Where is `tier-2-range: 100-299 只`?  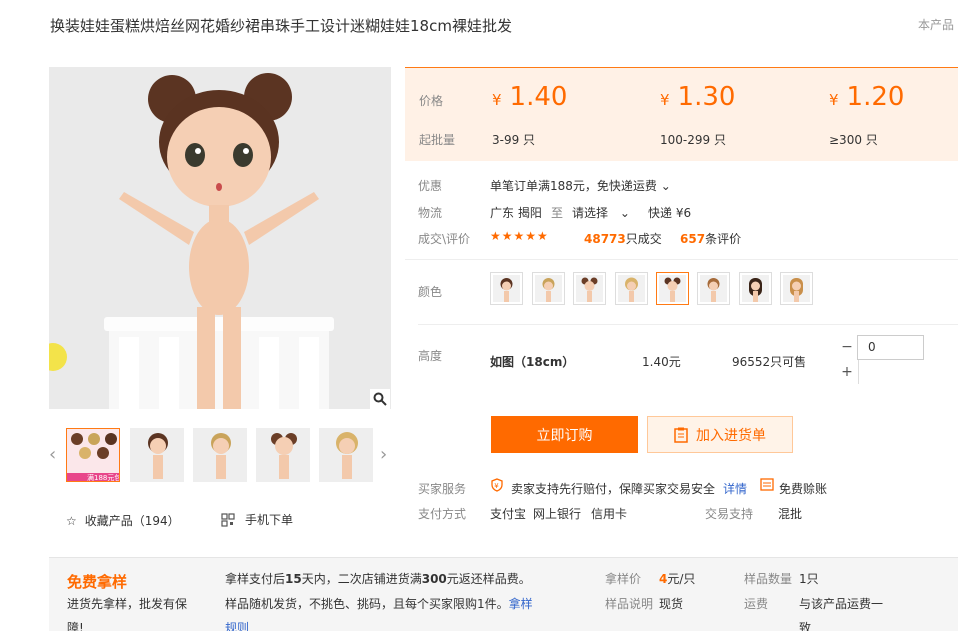 tier-2-range: 100-299 只 is located at coordinates (693, 140).